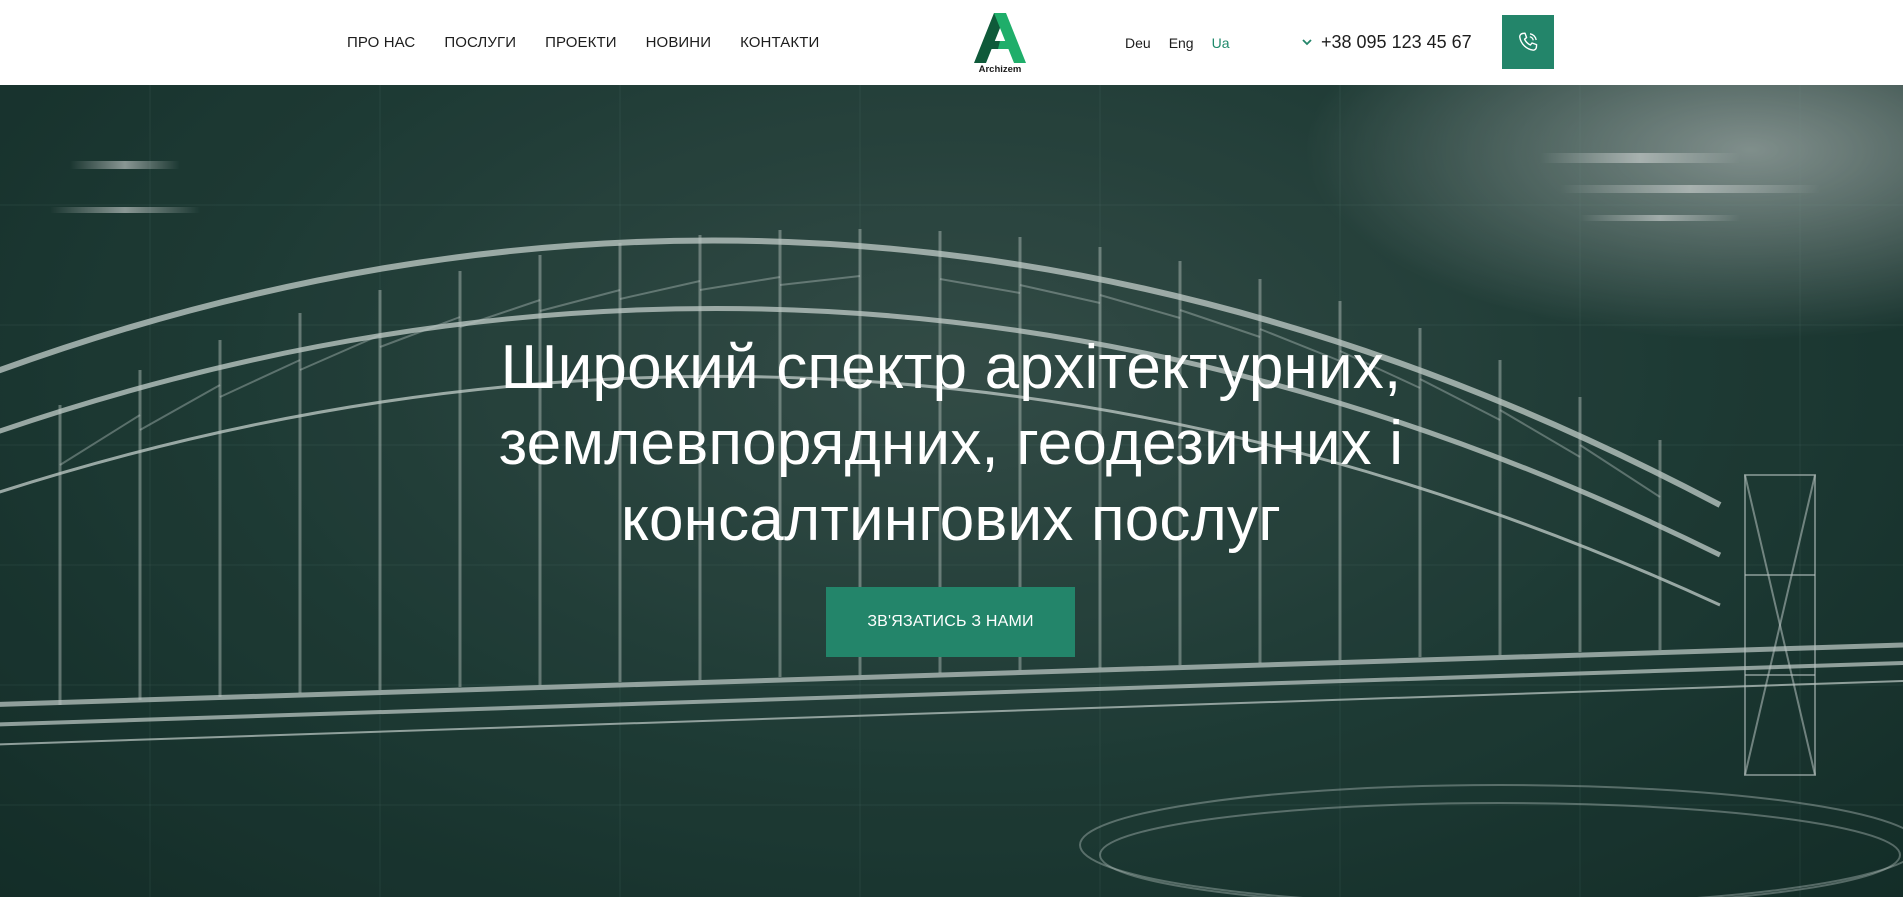 The image size is (1903, 897). I want to click on lang-eng: Eng, so click(1181, 43).